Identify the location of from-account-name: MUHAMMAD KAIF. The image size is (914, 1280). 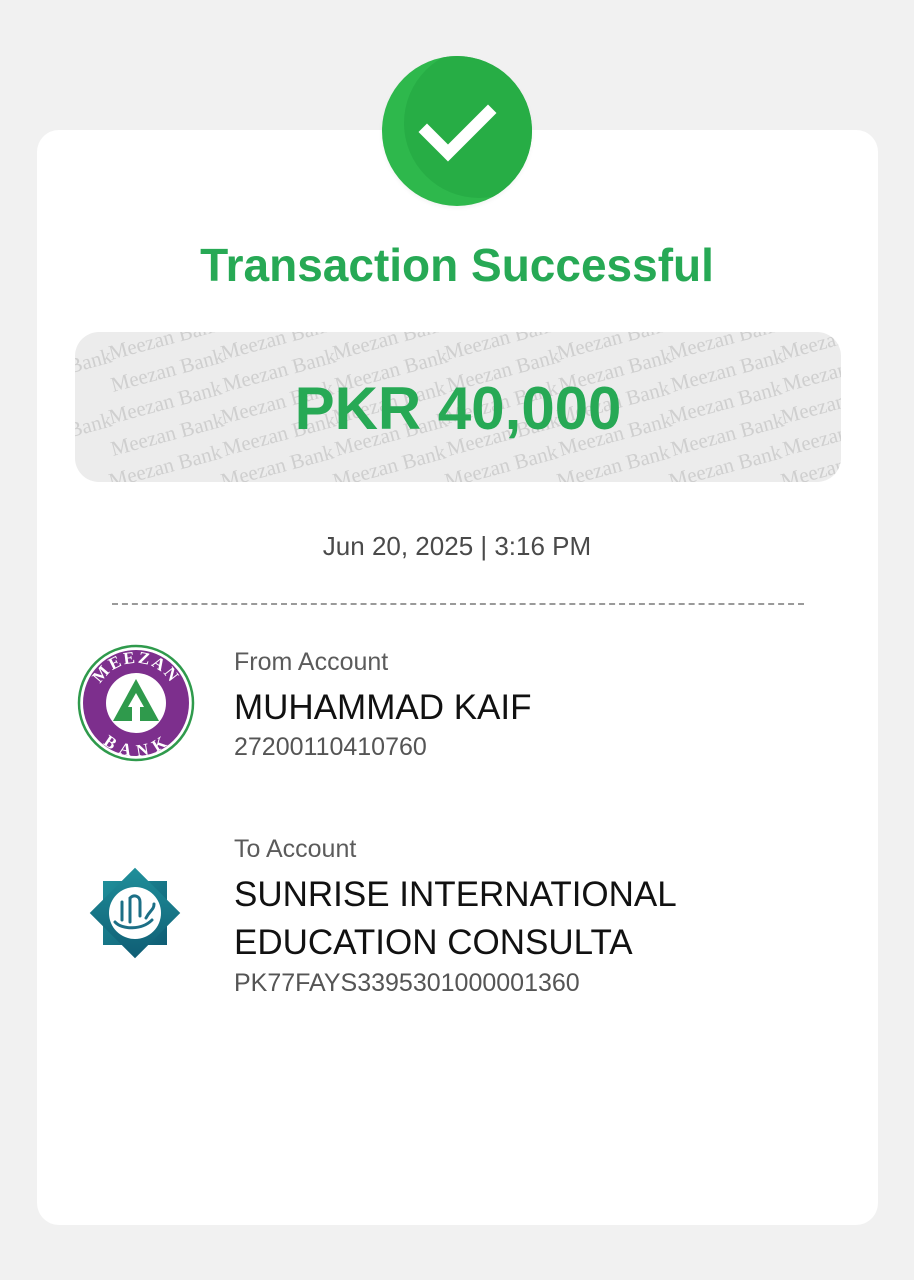
(383, 707).